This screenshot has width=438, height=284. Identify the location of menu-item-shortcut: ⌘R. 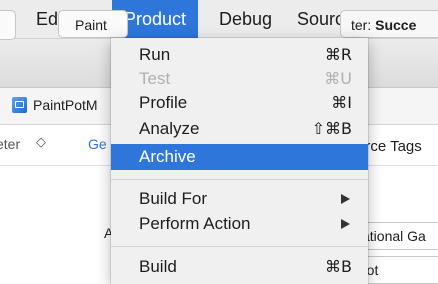
(338, 54).